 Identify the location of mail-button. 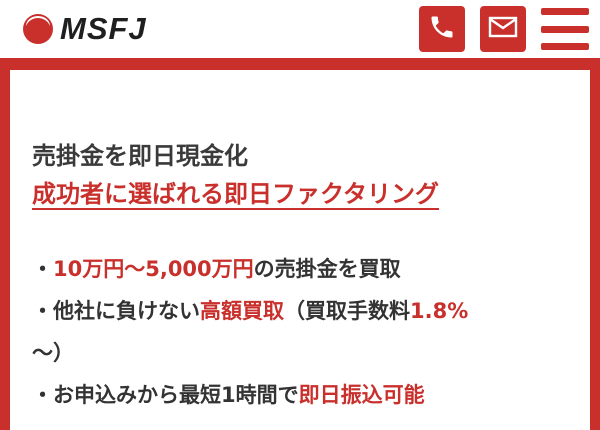
(503, 29).